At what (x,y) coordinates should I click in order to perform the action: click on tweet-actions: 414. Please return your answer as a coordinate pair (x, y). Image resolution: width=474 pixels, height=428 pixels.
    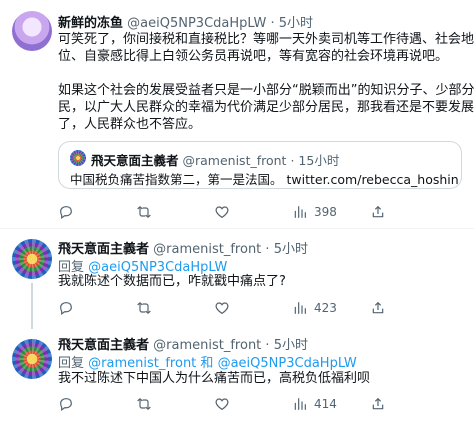
    Looking at the image, I should click on (262, 404).